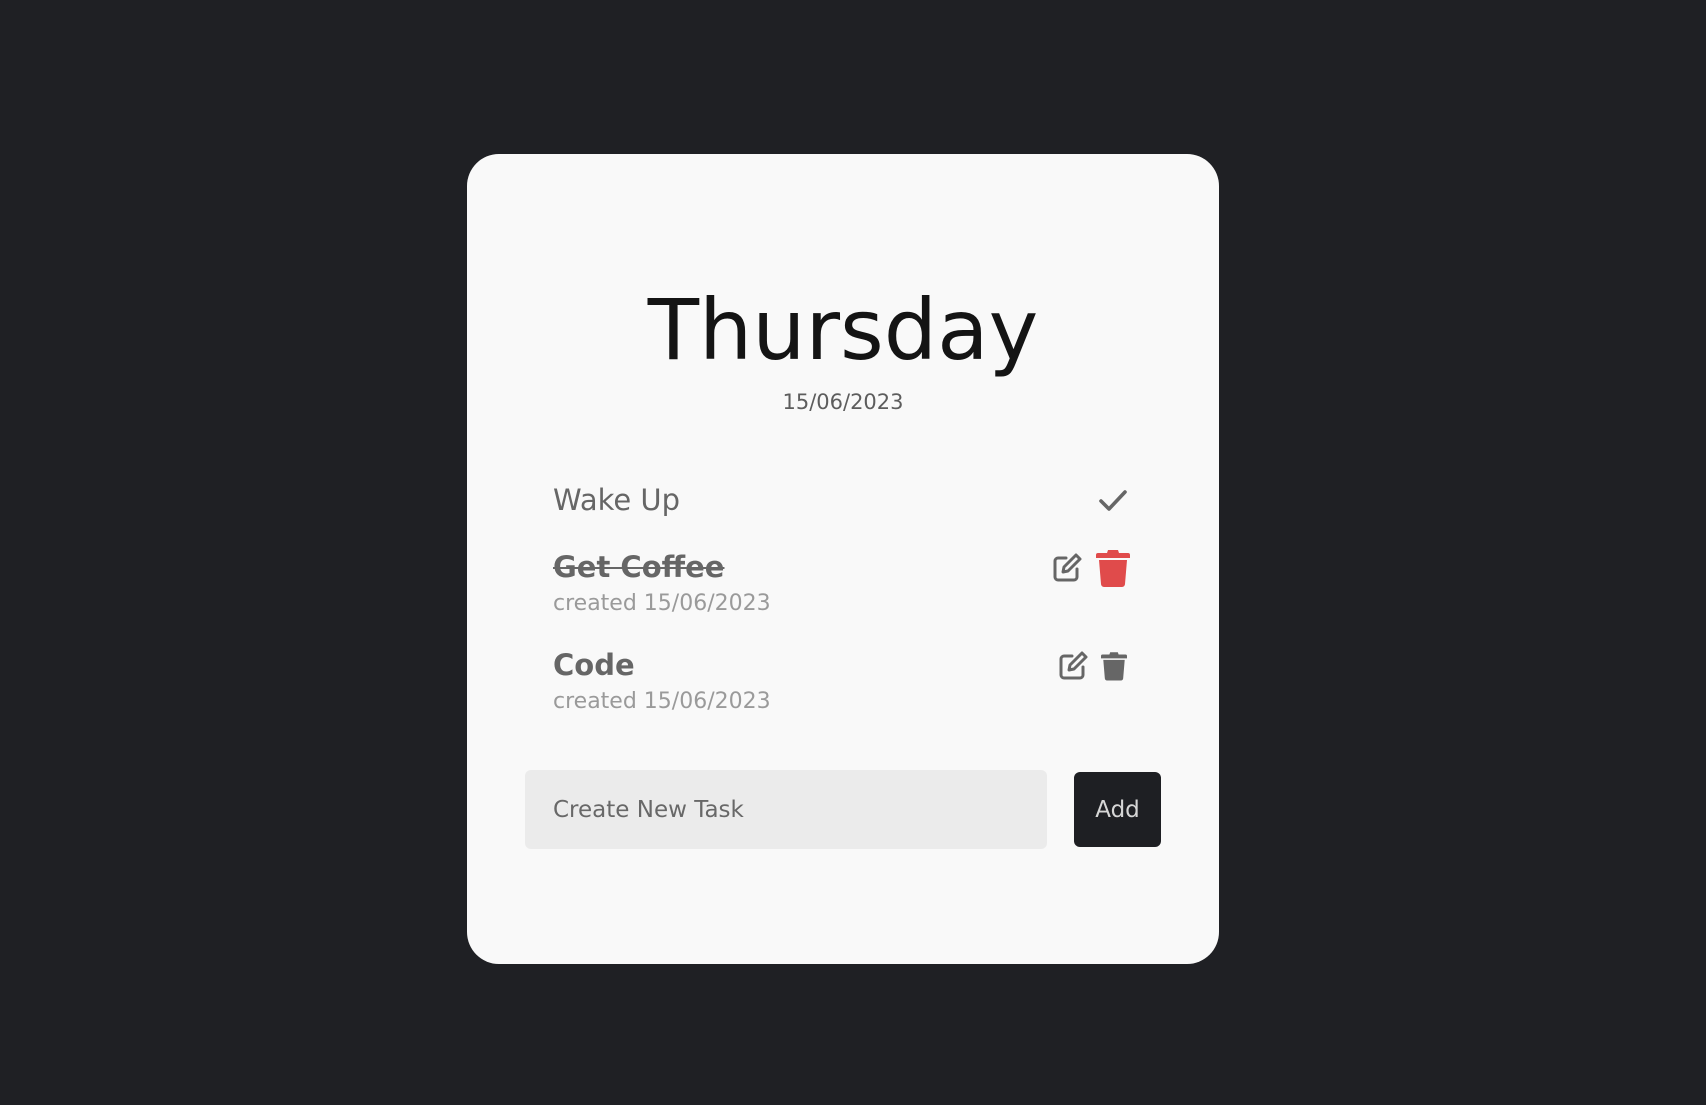 This screenshot has width=1706, height=1105. Describe the element at coordinates (1117, 809) in the screenshot. I see `add-task-button: Add` at that location.